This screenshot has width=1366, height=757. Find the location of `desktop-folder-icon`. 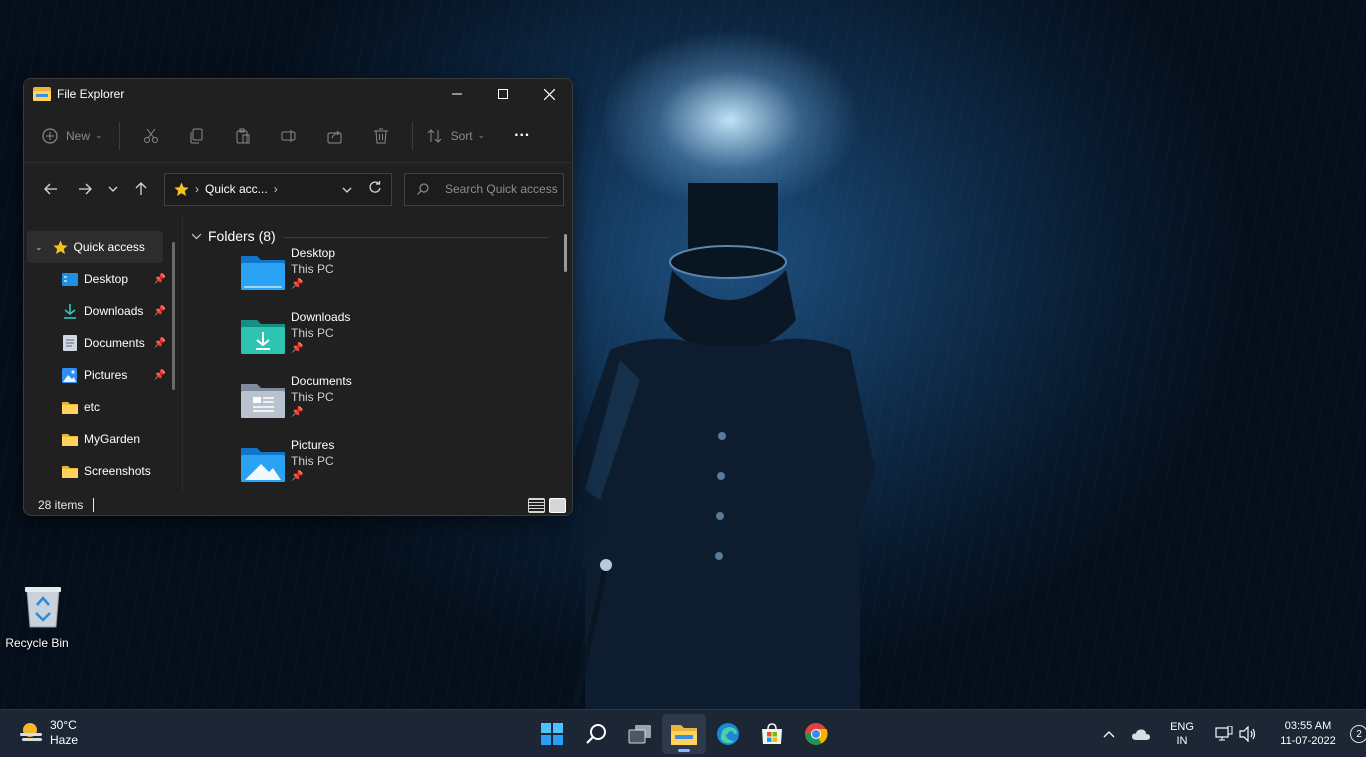

desktop-folder-icon is located at coordinates (70, 279).